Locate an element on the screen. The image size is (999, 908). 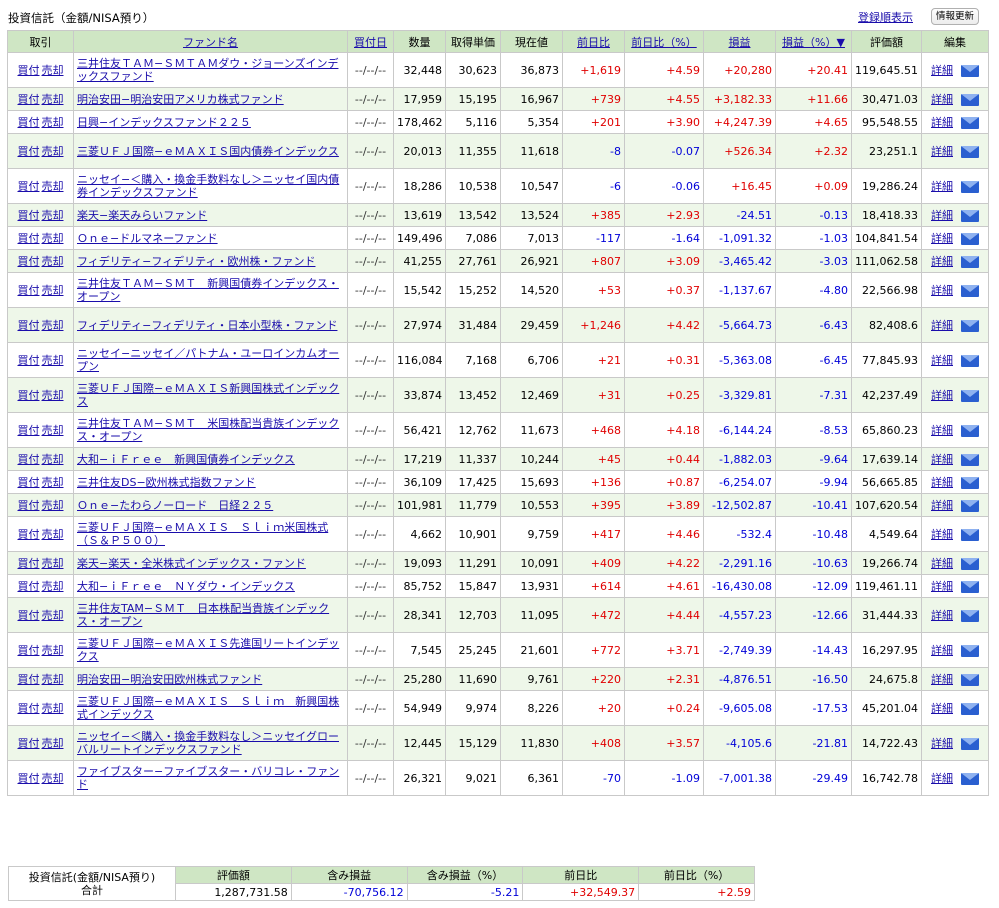
fund-name-link: 明治安田−明治安田アメリカ株式ファンド is located at coordinates (180, 99).